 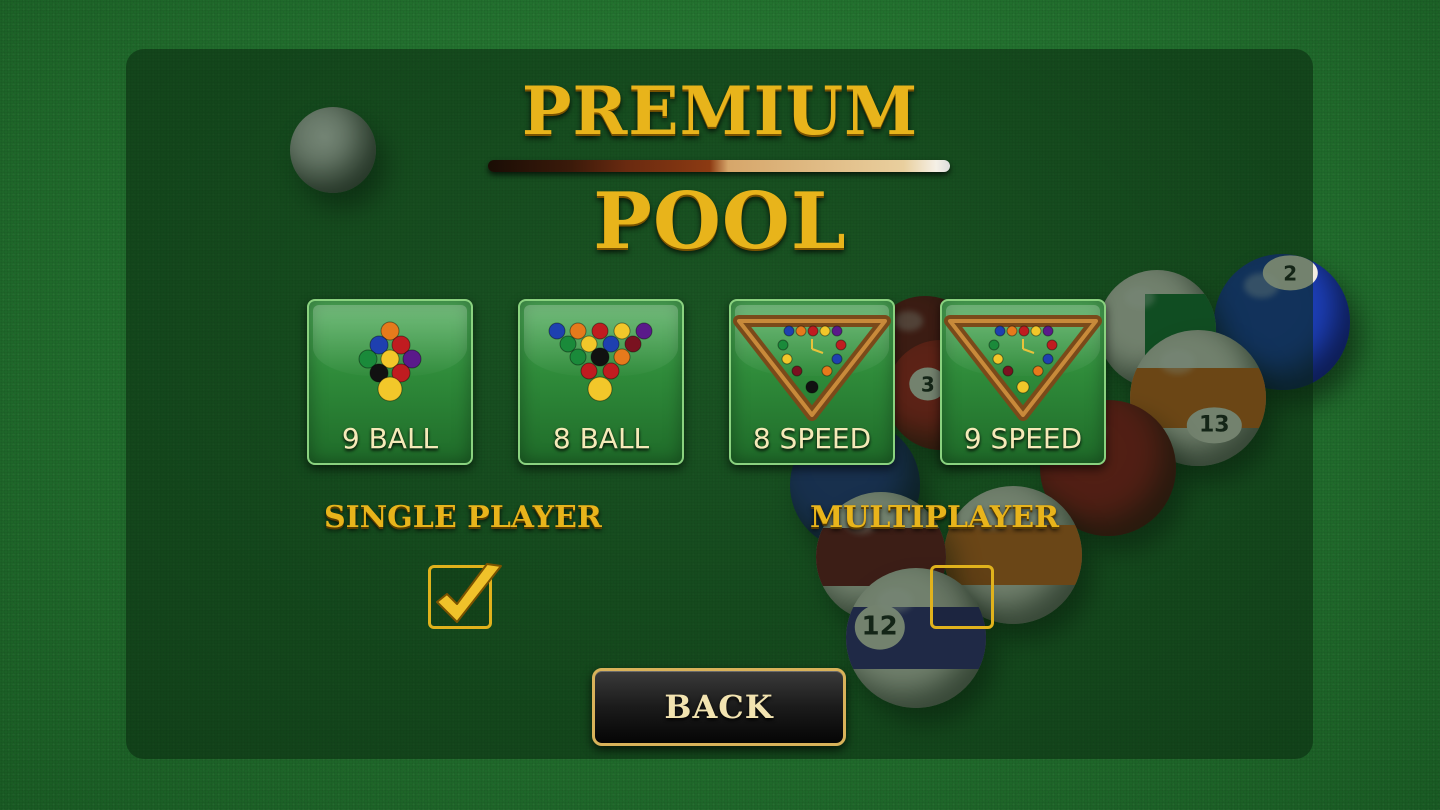 I want to click on checkmark-icon, so click(x=469, y=593).